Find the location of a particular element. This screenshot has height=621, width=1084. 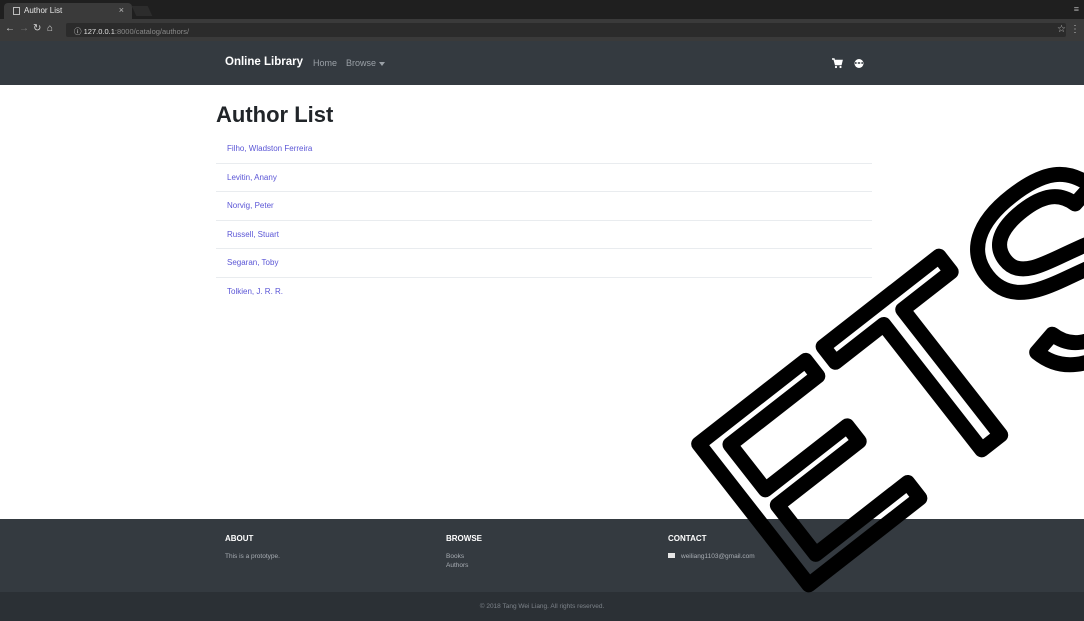

menu-kebab-icon: ⋮ is located at coordinates (1075, 29).